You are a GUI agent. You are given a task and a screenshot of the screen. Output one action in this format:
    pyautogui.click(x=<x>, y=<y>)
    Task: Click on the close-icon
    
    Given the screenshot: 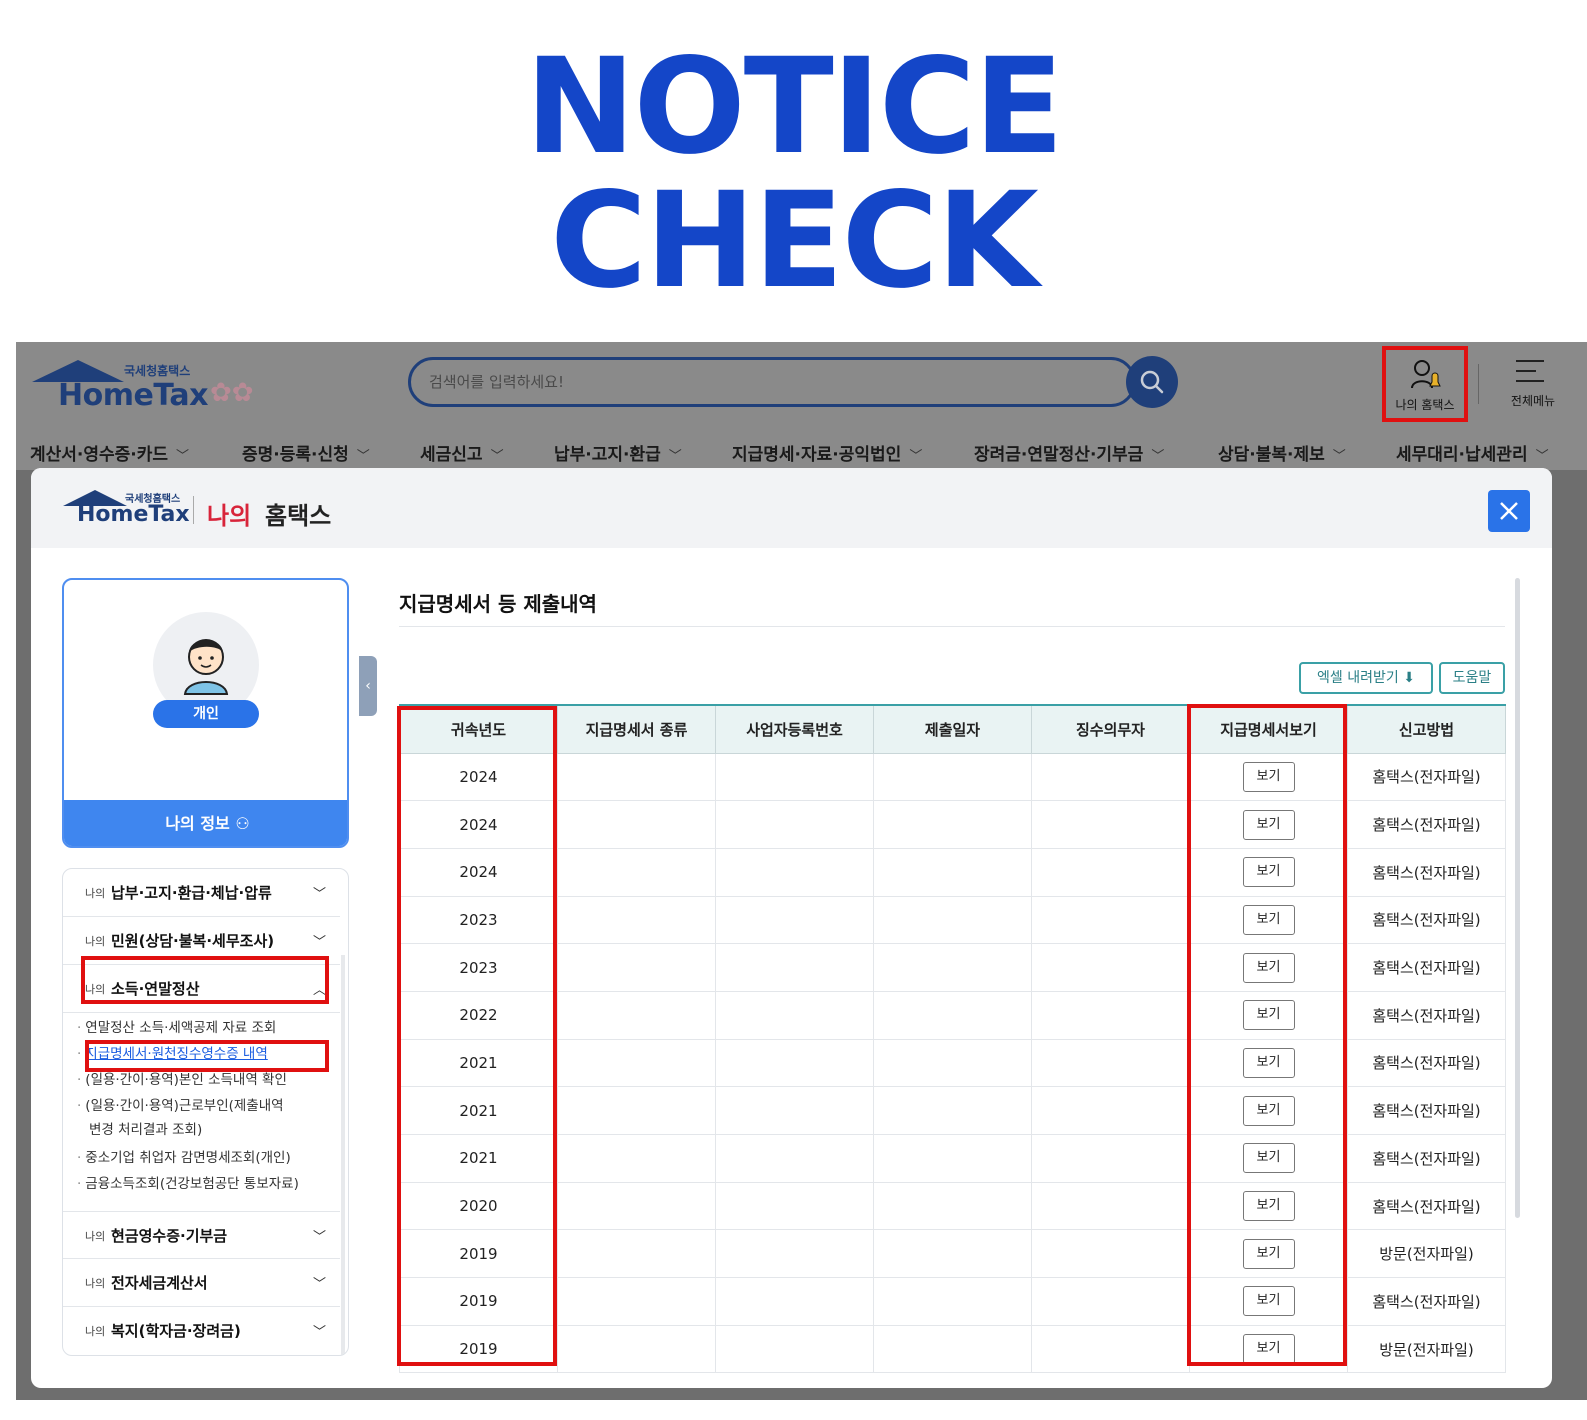 What is the action you would take?
    pyautogui.click(x=1509, y=511)
    